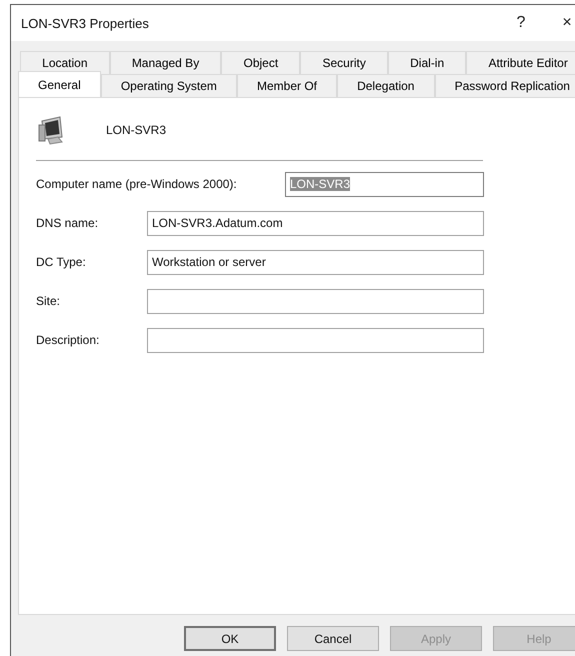  What do you see at coordinates (287, 85) in the screenshot?
I see `tab: Member Of` at bounding box center [287, 85].